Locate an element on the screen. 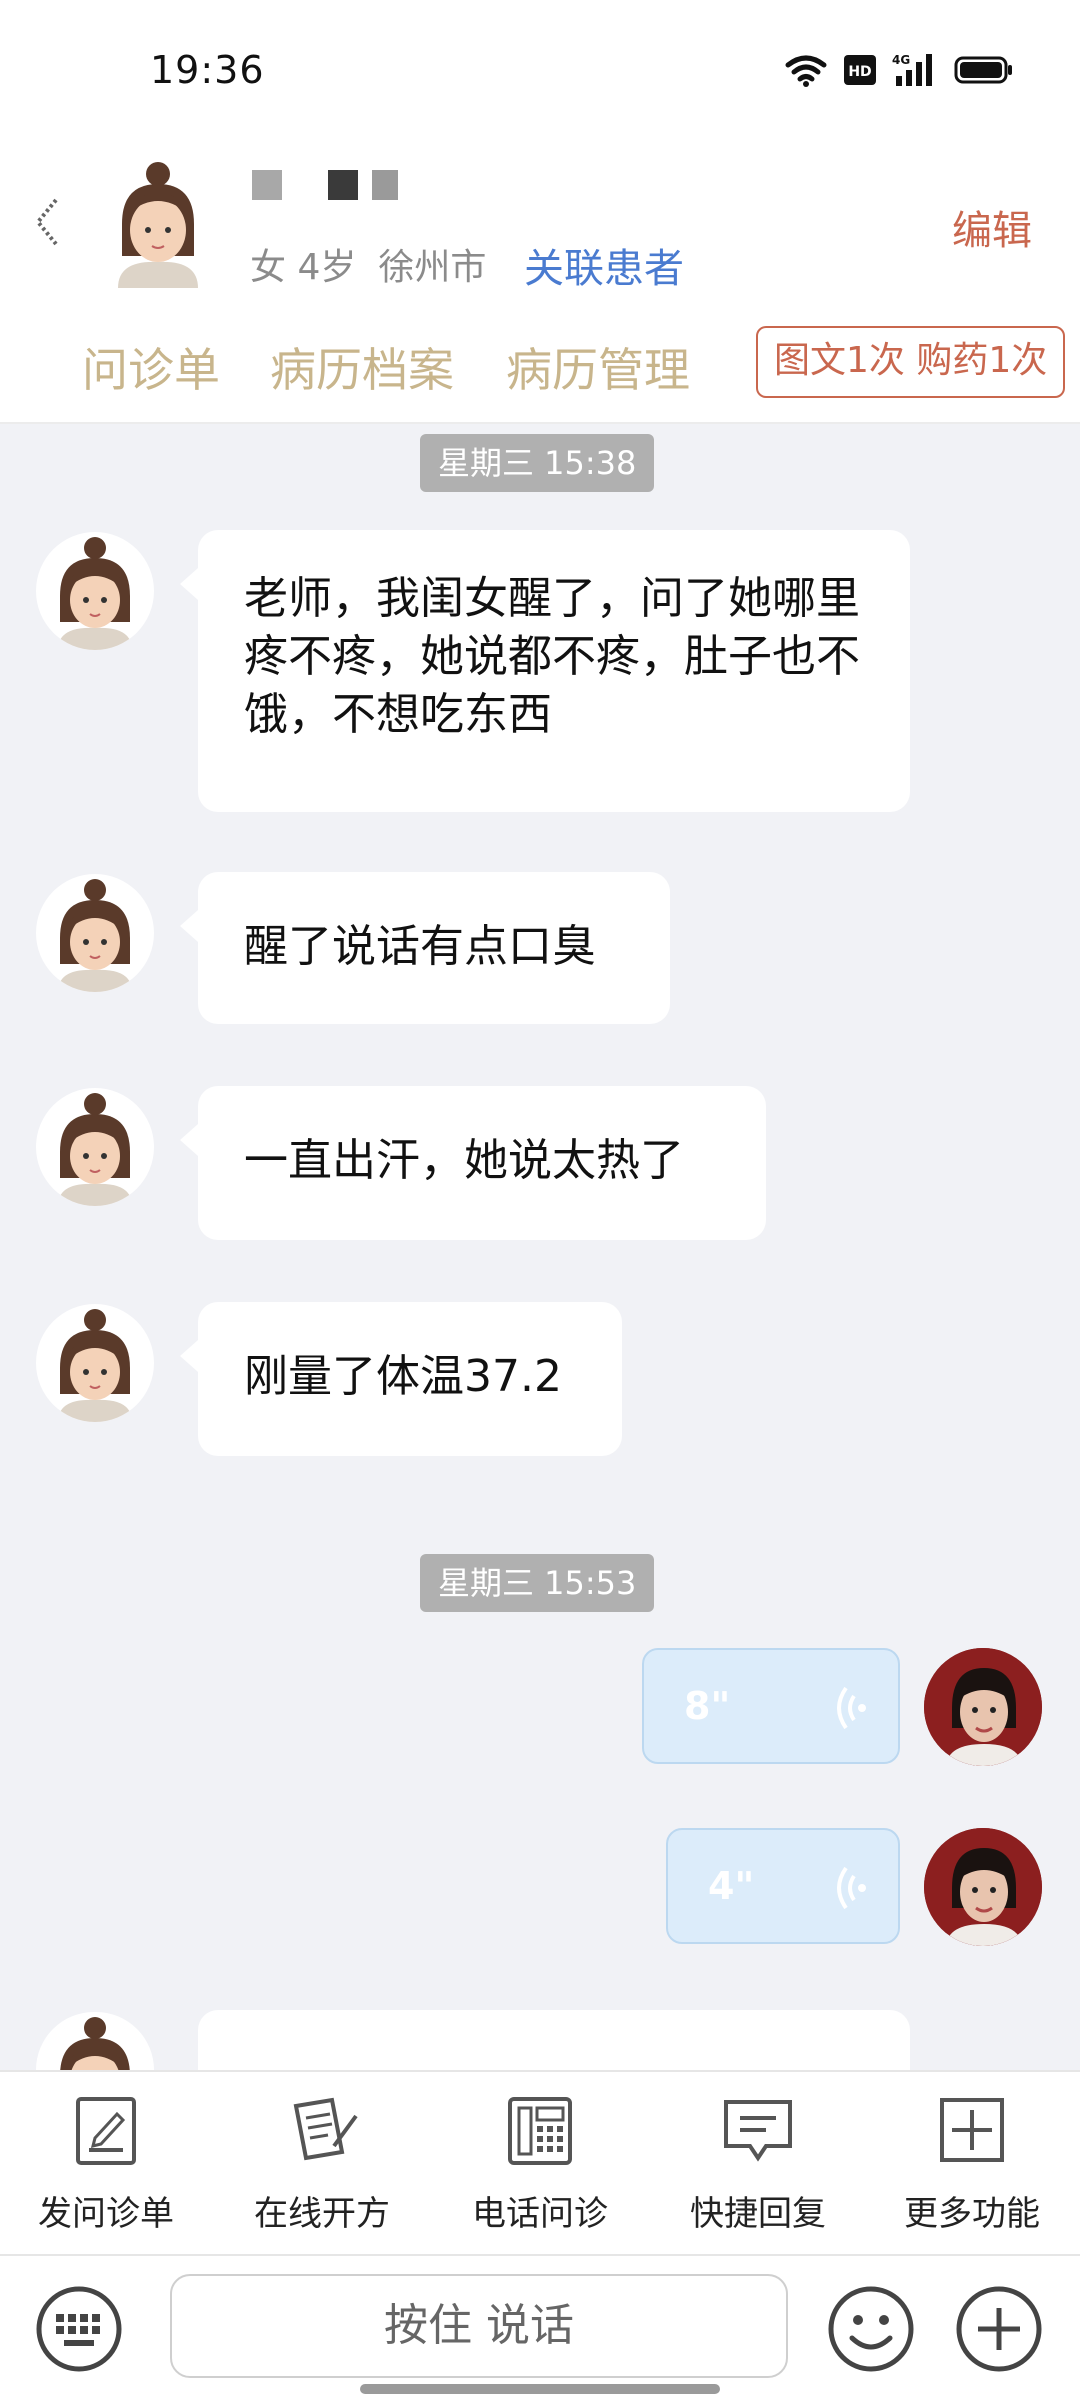 The width and height of the screenshot is (1080, 2402). message-bubble is located at coordinates (554, 2040).